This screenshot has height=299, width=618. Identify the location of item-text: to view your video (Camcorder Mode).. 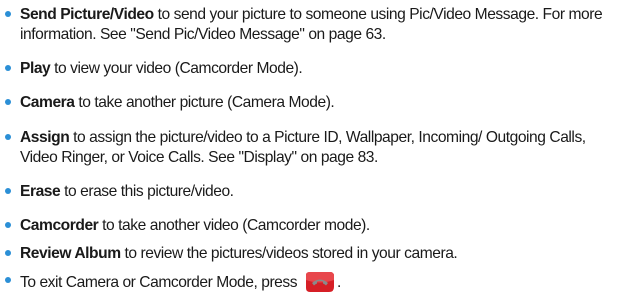
(176, 68).